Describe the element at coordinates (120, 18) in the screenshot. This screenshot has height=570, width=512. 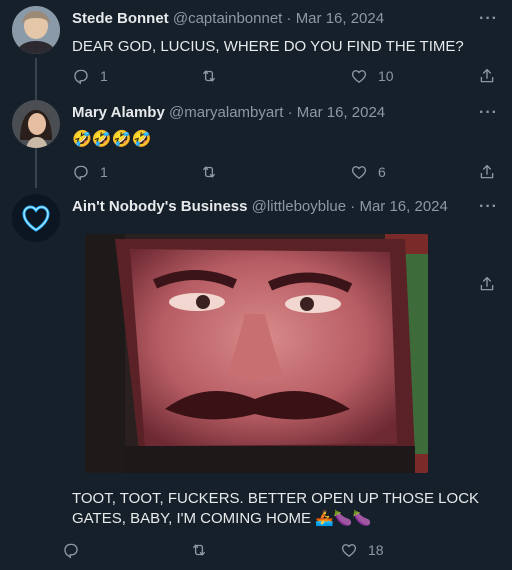
I see `author-name: Stede Bonnet` at that location.